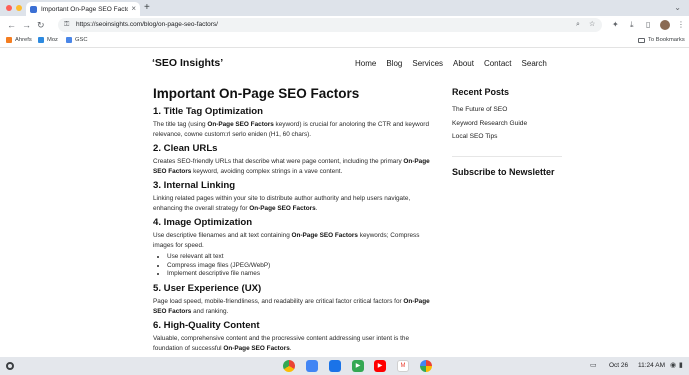 This screenshot has width=689, height=375. Describe the element at coordinates (52, 40) in the screenshot. I see `bookmark-label: Moz` at that location.